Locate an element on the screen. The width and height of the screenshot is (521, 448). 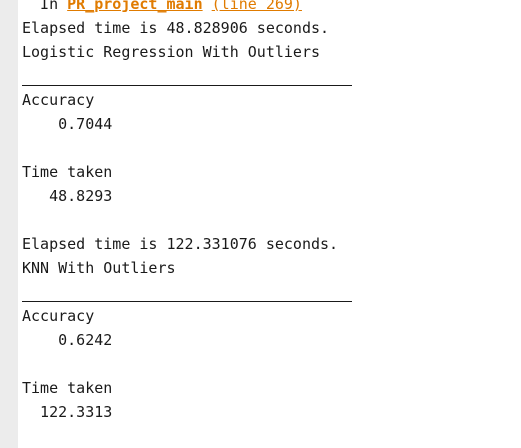
time-taken-label-2: Time taken is located at coordinates (67, 388).